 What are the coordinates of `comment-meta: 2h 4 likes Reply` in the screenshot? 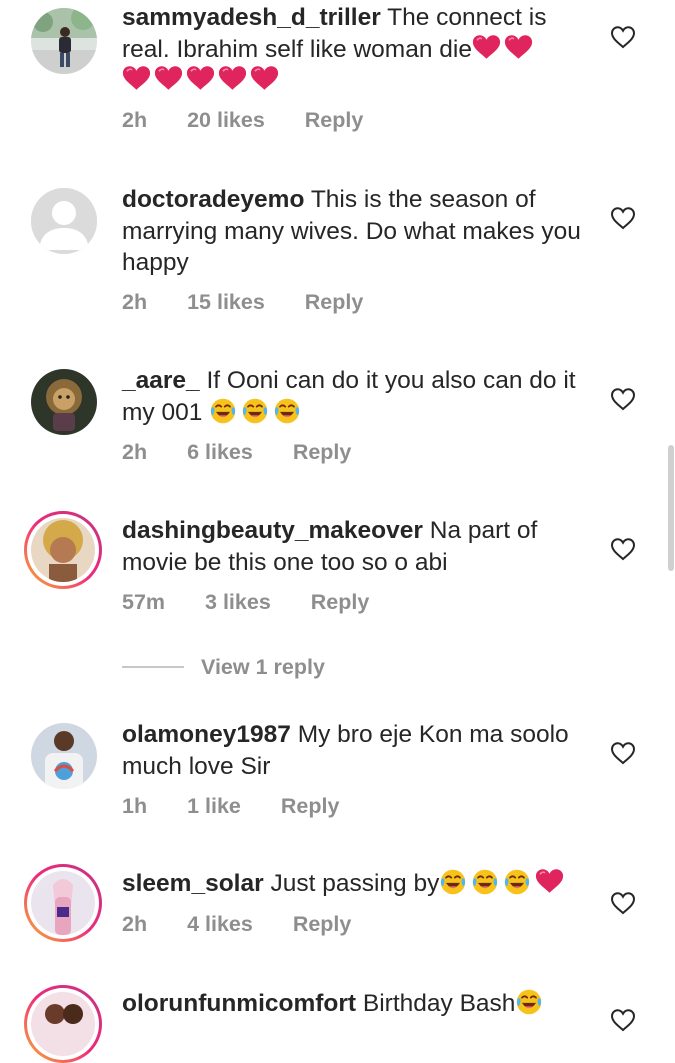 It's located at (253, 924).